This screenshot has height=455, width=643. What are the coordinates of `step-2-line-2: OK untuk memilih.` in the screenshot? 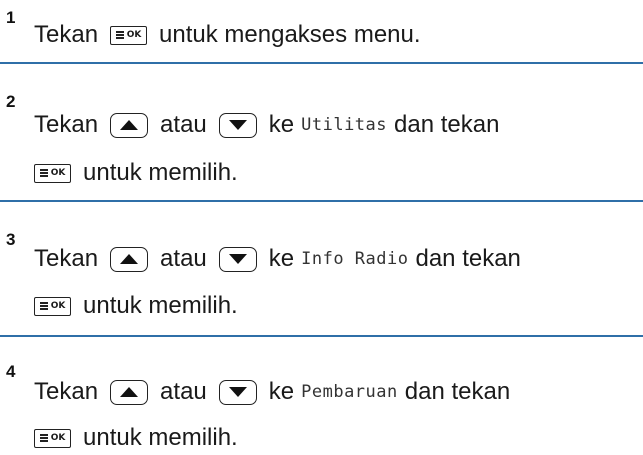 It's located at (136, 173).